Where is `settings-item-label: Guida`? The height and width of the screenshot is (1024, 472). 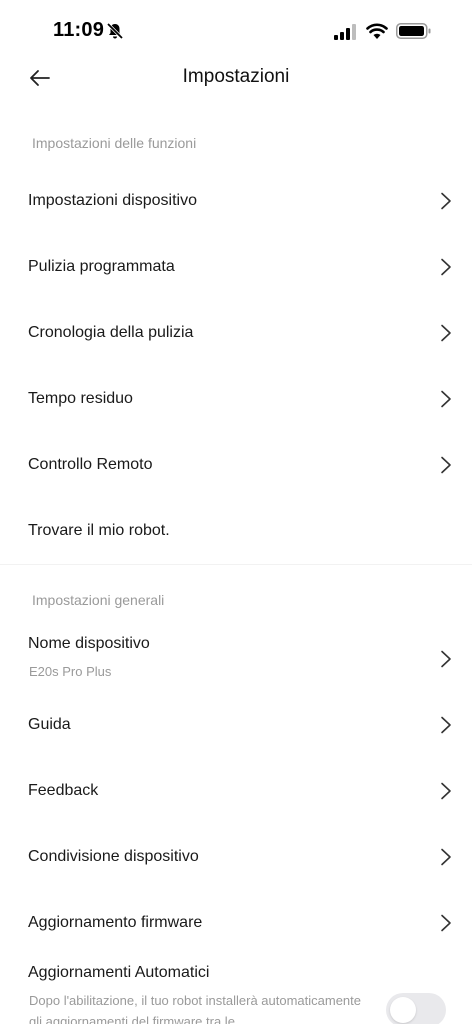
settings-item-label: Guida is located at coordinates (49, 724).